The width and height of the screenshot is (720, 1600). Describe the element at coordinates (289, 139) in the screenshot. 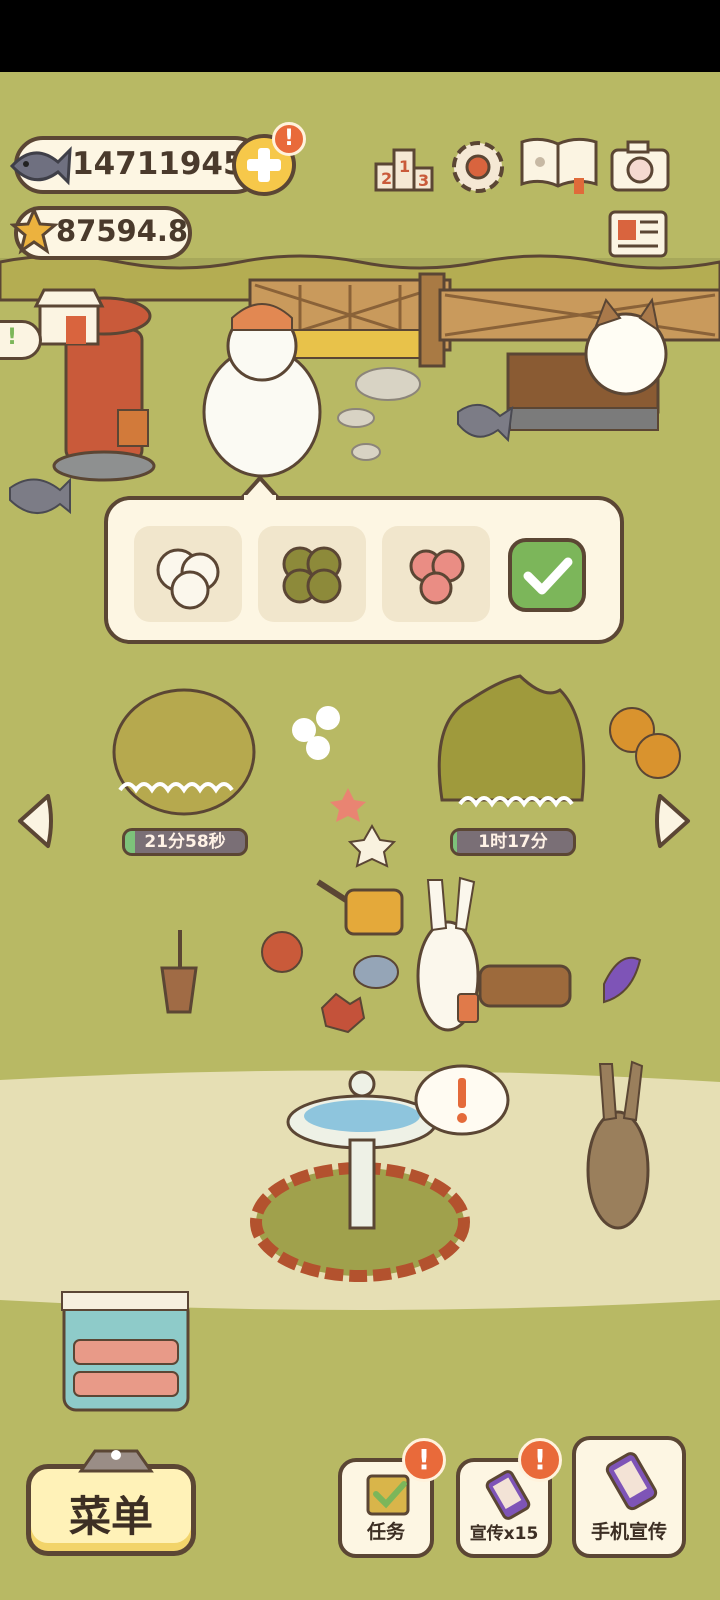

I see `add-fish-alert-badge: !` at that location.